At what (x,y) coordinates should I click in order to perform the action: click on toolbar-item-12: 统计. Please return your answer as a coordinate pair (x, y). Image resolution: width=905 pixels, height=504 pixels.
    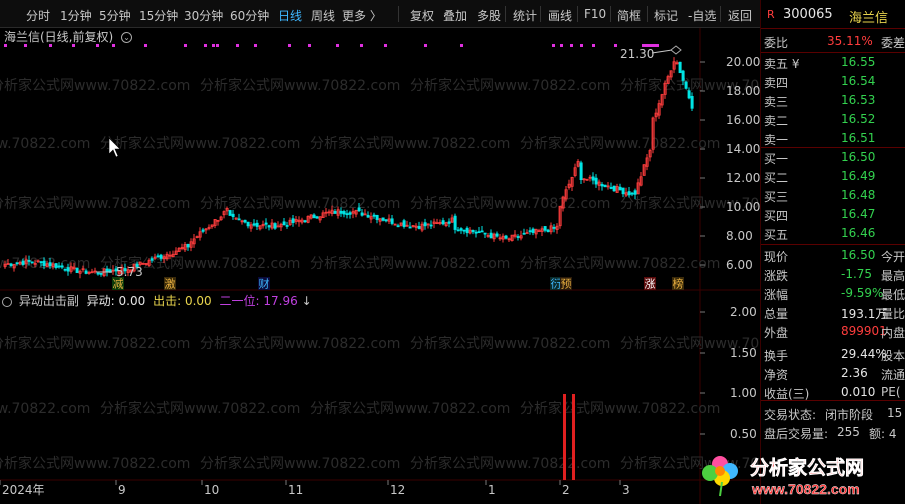
    Looking at the image, I should click on (525, 15).